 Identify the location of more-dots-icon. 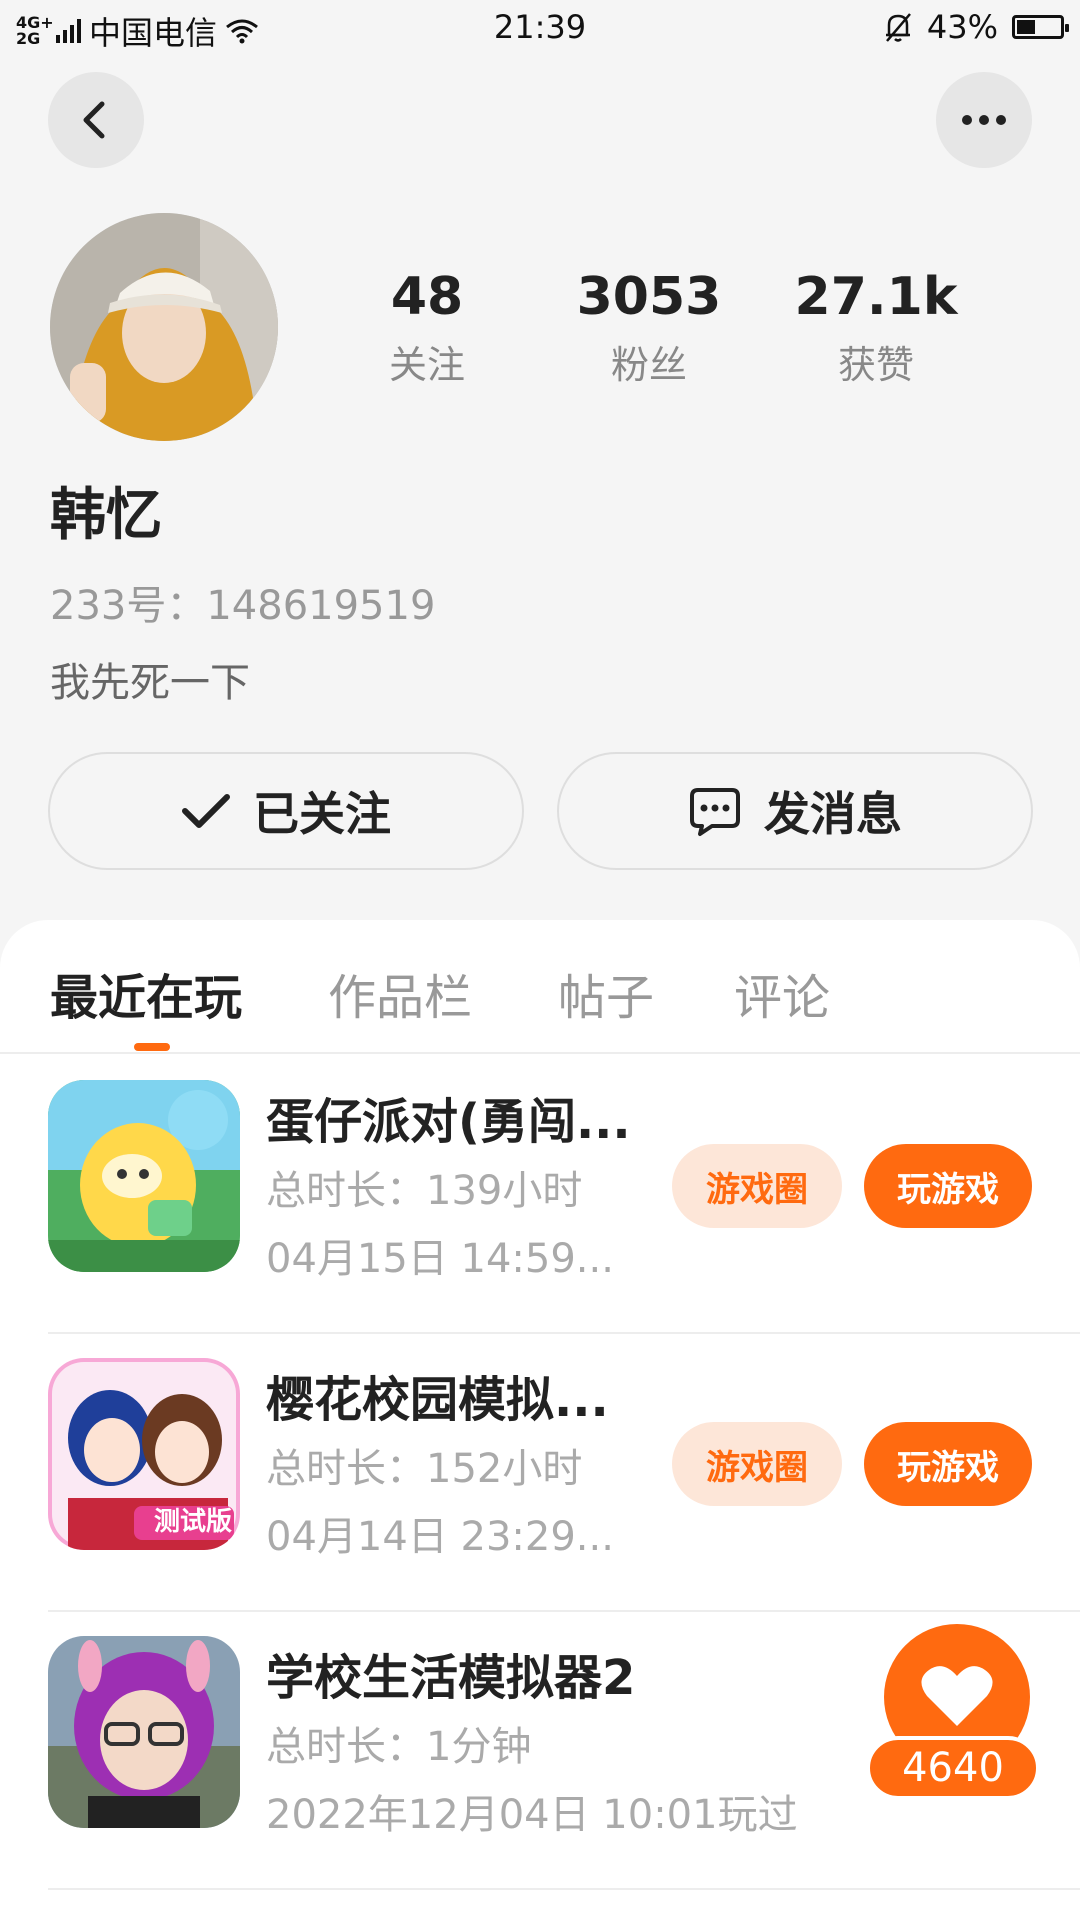
(984, 120).